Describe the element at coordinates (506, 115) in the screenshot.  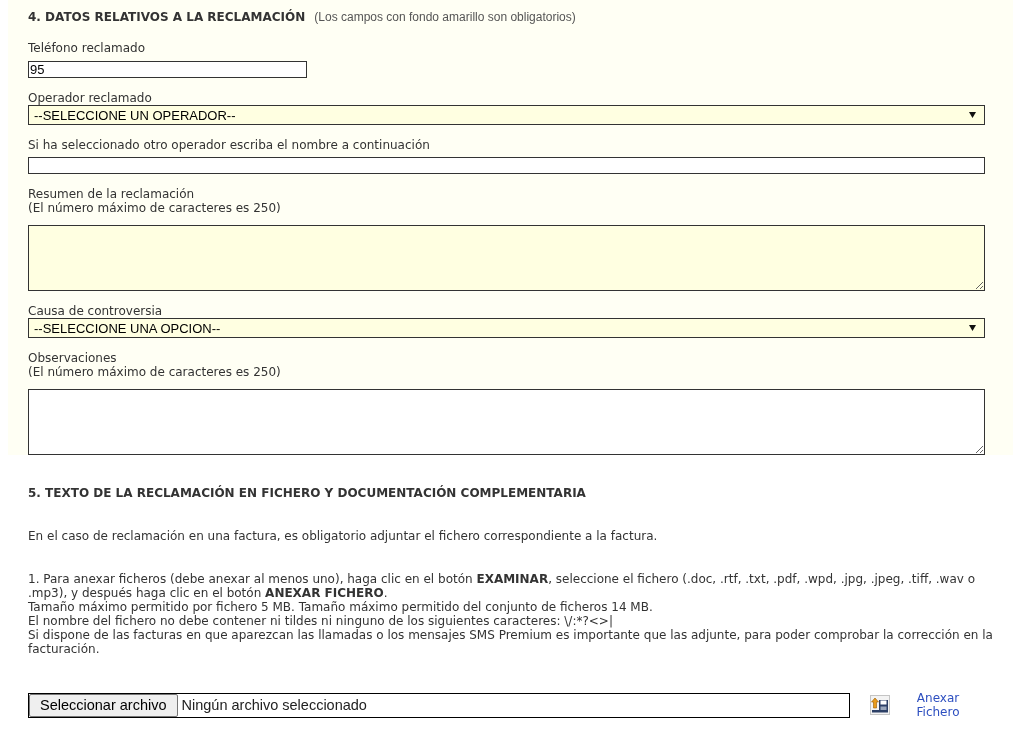
I see `dropdown: --SELECCIONE UN OPERADOR--` at that location.